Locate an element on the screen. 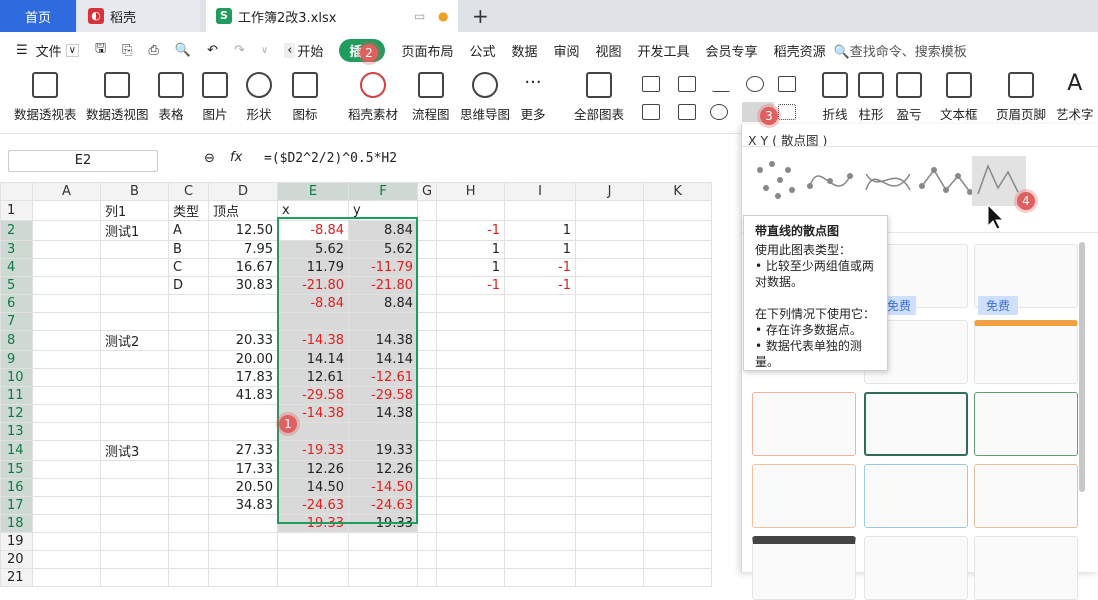  cell: 41.83 is located at coordinates (243, 395).